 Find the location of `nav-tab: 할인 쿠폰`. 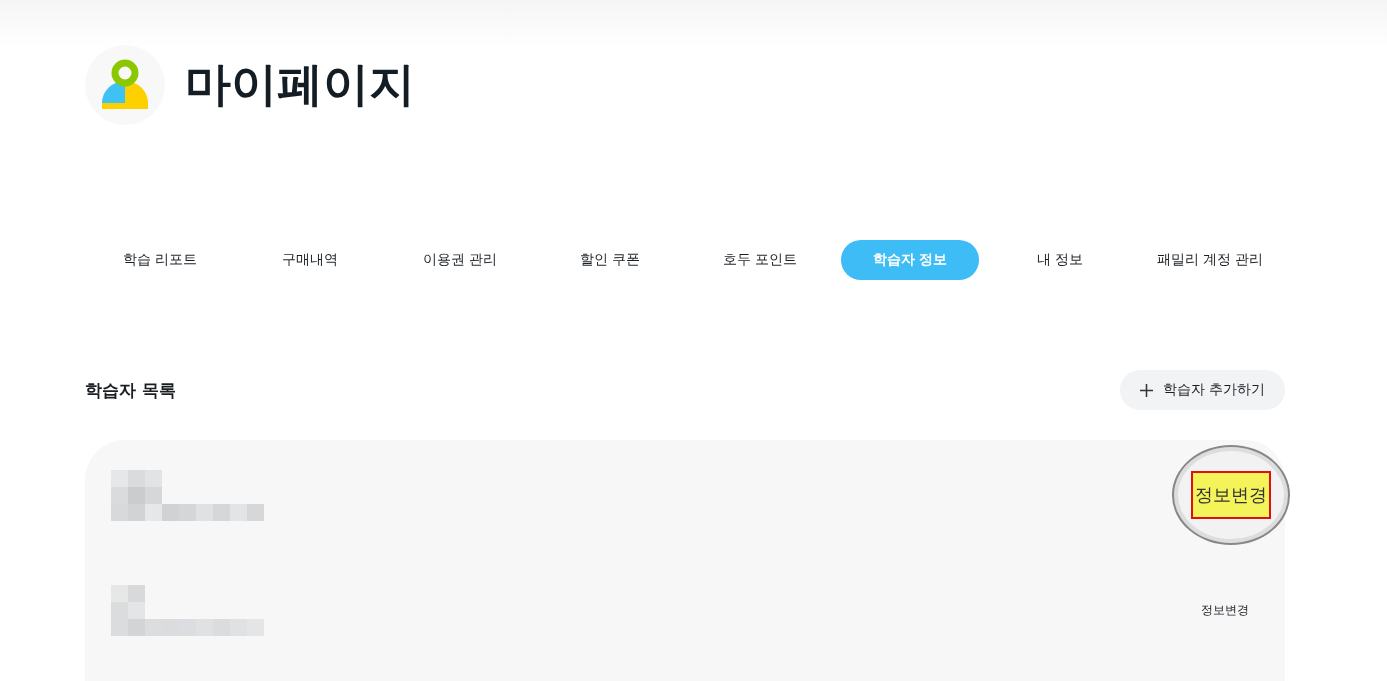

nav-tab: 할인 쿠폰 is located at coordinates (610, 260).